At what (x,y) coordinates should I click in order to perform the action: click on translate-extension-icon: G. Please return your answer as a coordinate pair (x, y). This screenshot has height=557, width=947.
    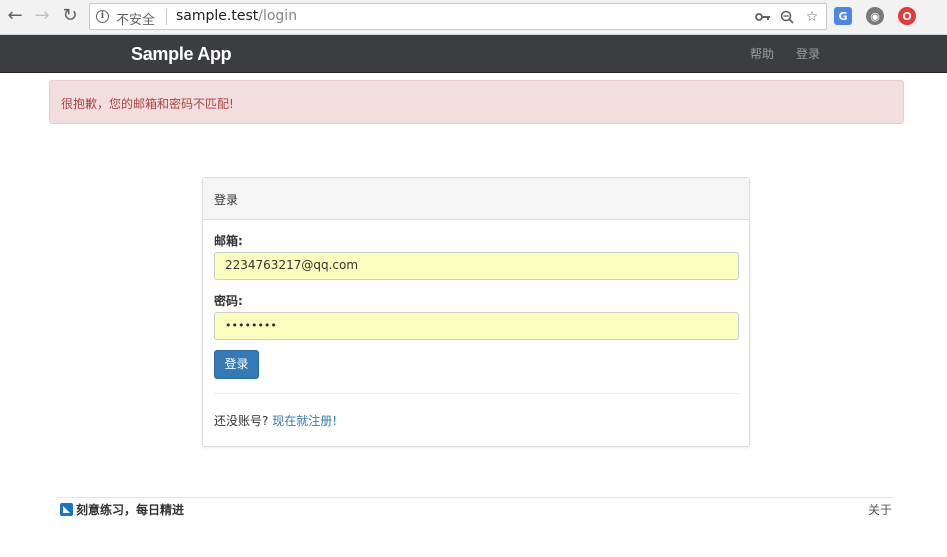
    Looking at the image, I should click on (843, 16).